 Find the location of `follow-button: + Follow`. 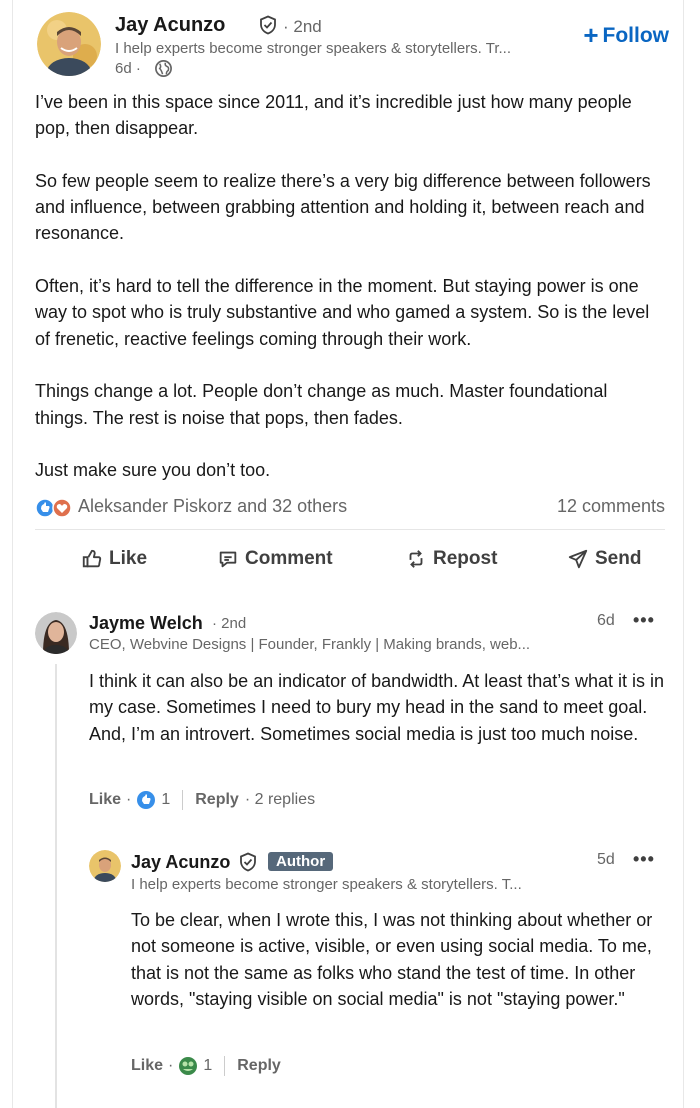

follow-button: + Follow is located at coordinates (626, 35).